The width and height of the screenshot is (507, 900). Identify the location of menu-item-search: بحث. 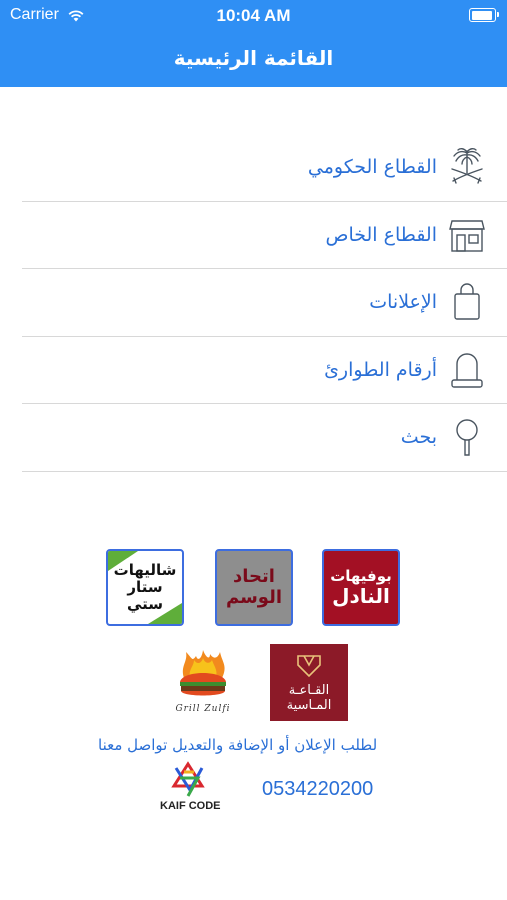
(264, 438).